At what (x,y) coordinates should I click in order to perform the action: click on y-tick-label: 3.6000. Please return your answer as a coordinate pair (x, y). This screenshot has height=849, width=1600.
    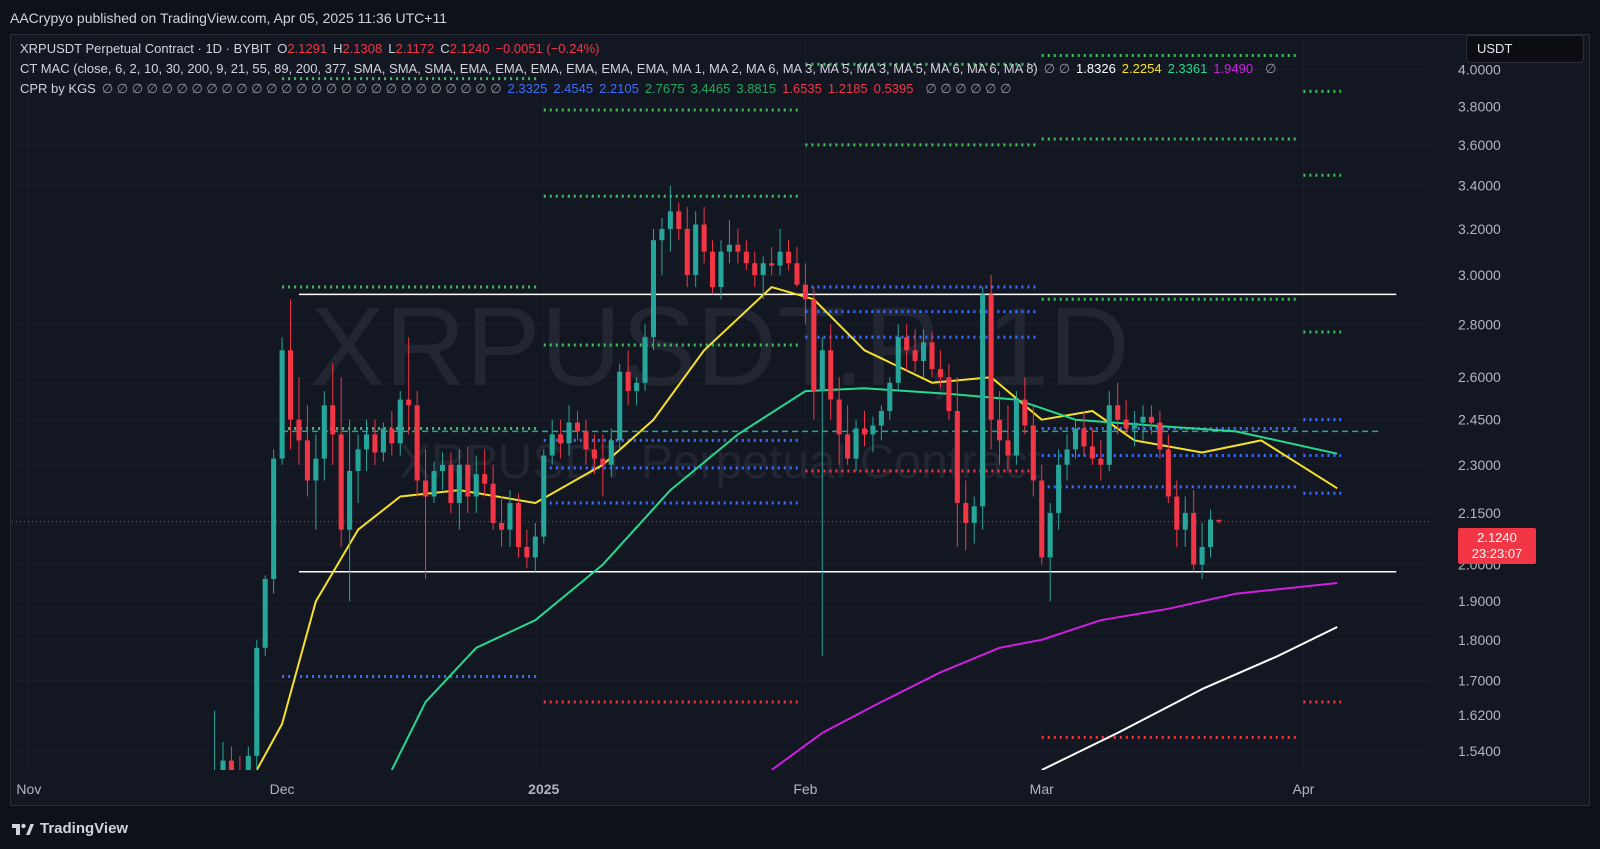
    Looking at the image, I should click on (1479, 145).